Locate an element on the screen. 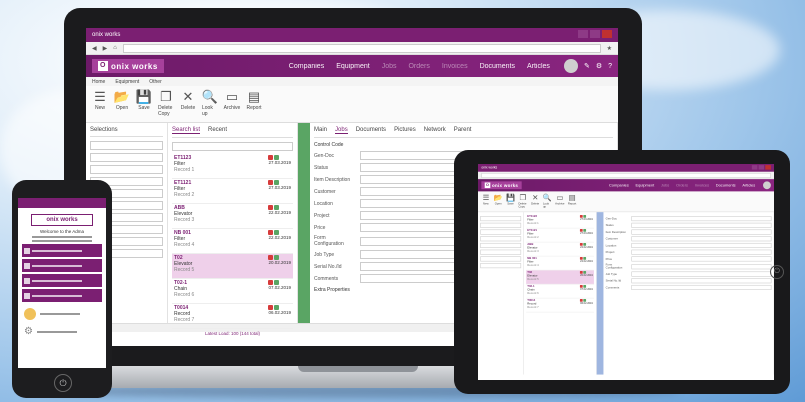 The image size is (805, 402). section-title: Control Code is located at coordinates (463, 145).